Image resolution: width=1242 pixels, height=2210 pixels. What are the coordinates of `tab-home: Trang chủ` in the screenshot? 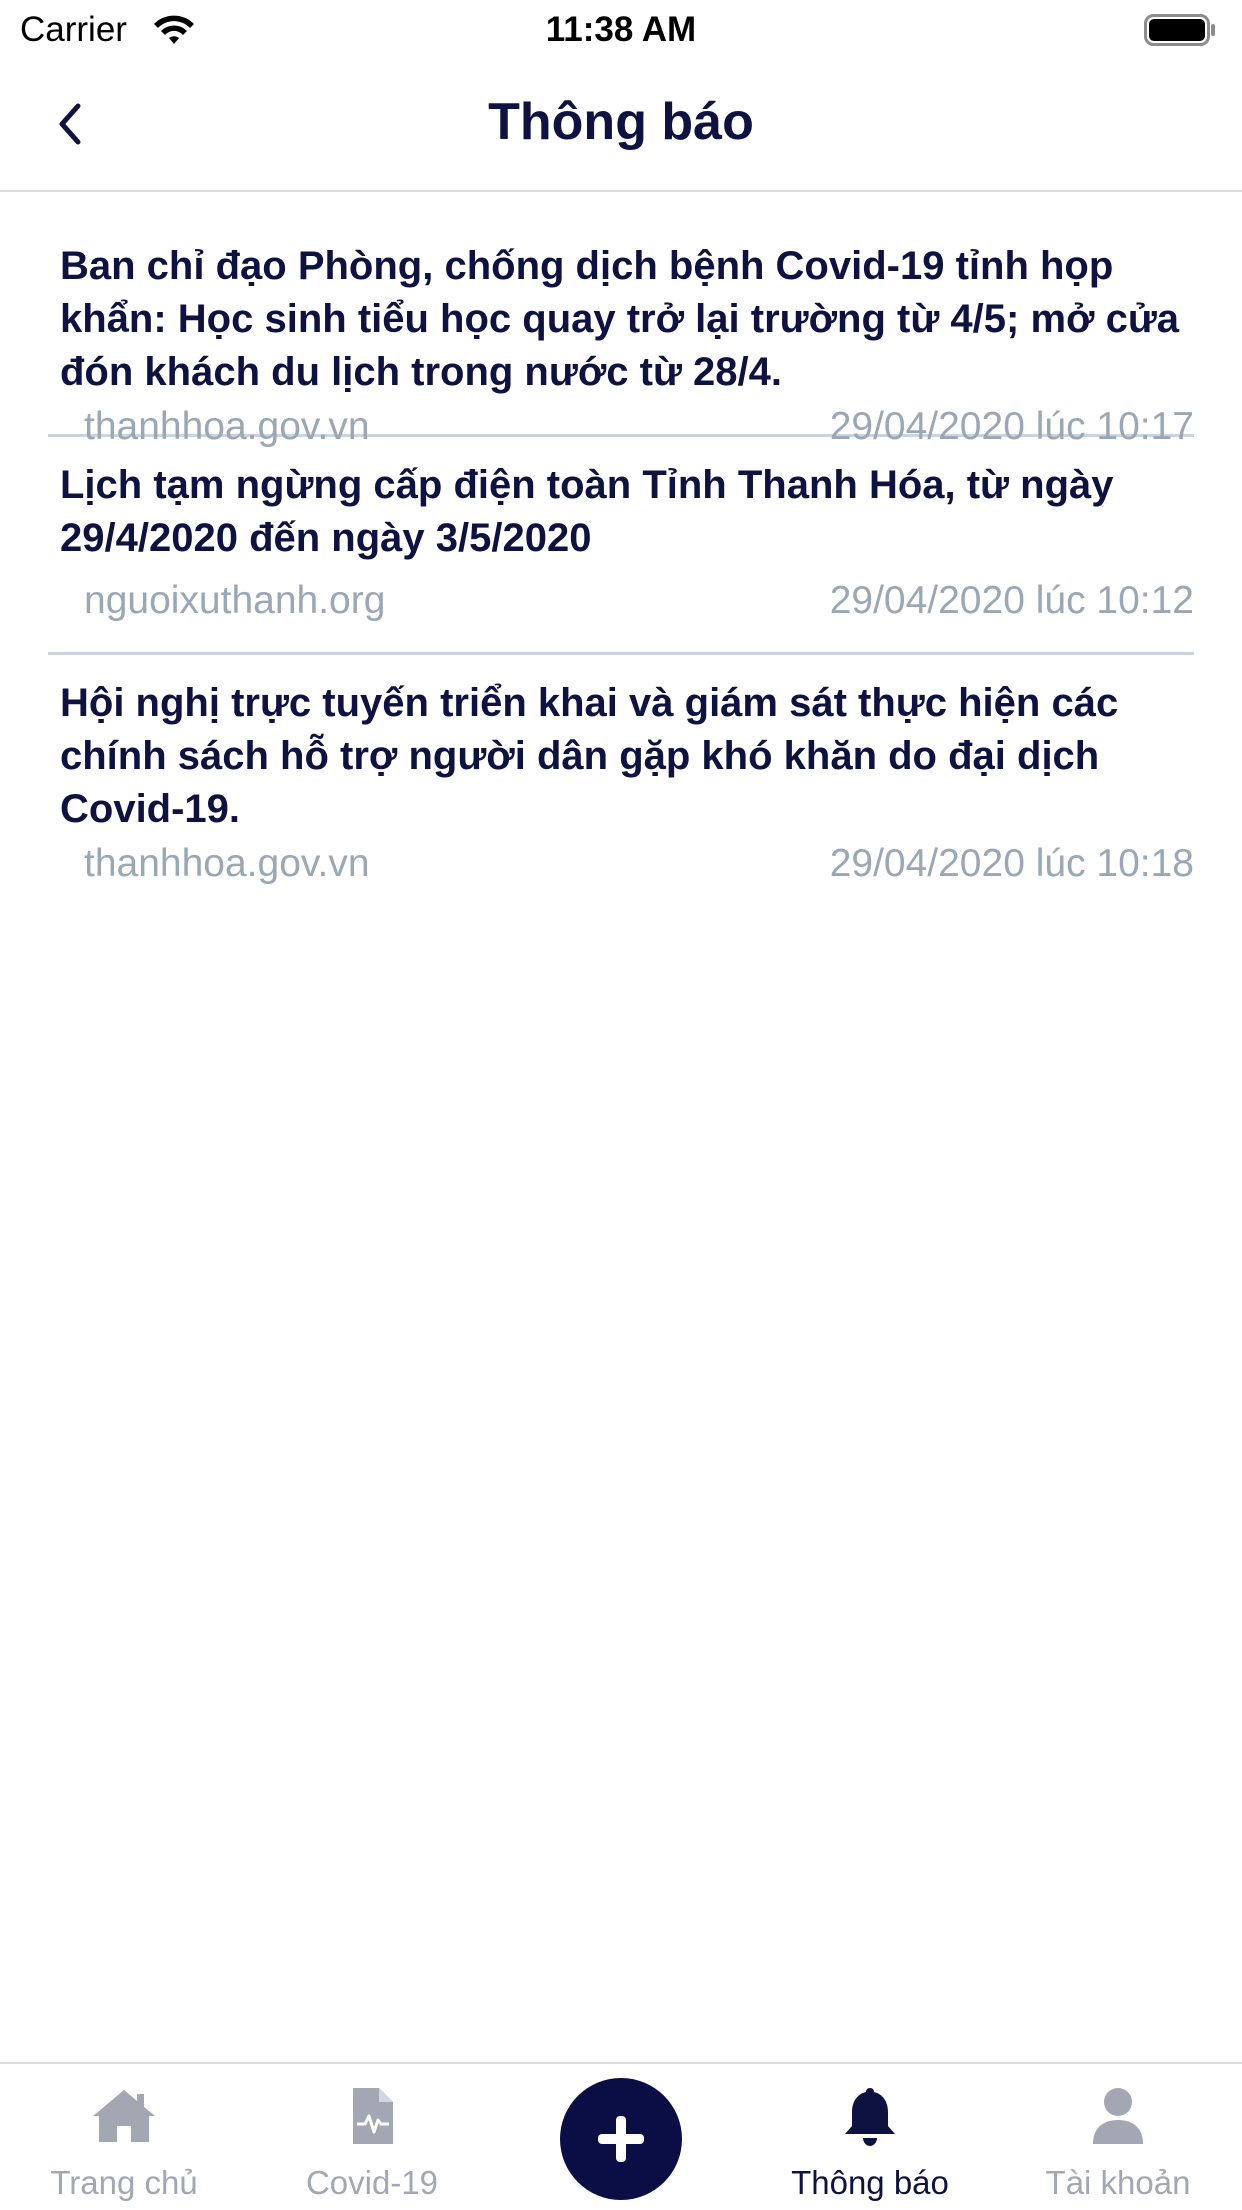 It's located at (124, 2137).